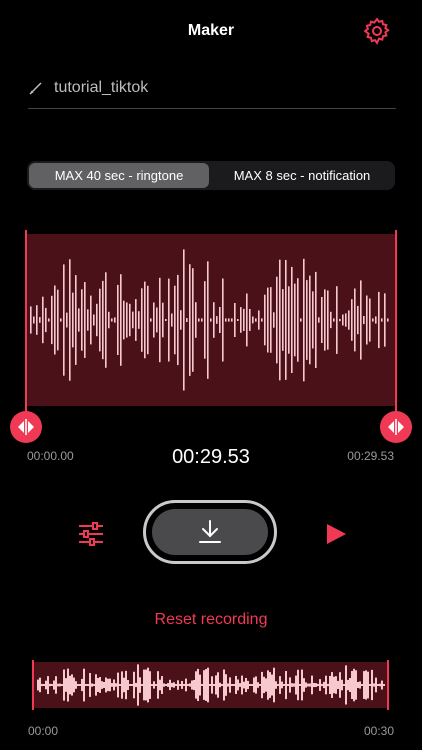 The width and height of the screenshot is (422, 750). What do you see at coordinates (26, 427) in the screenshot?
I see `trim-start-handle` at bounding box center [26, 427].